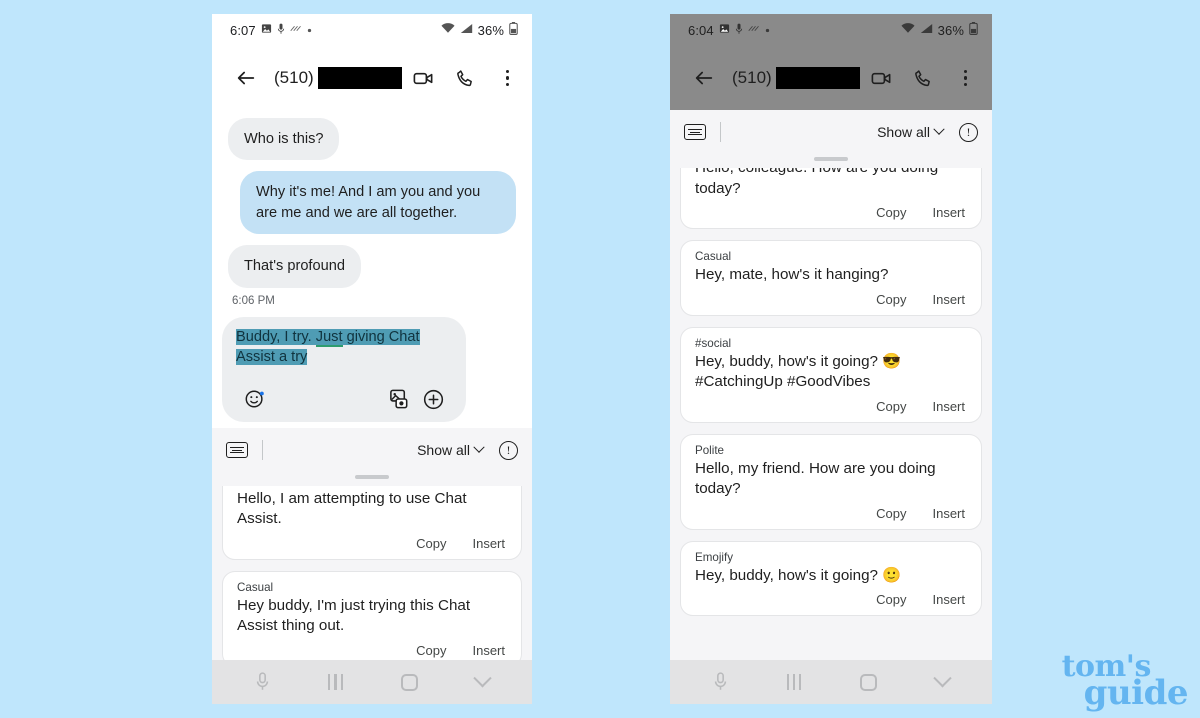 The image size is (1200, 718). I want to click on redaction-block, so click(817, 78).